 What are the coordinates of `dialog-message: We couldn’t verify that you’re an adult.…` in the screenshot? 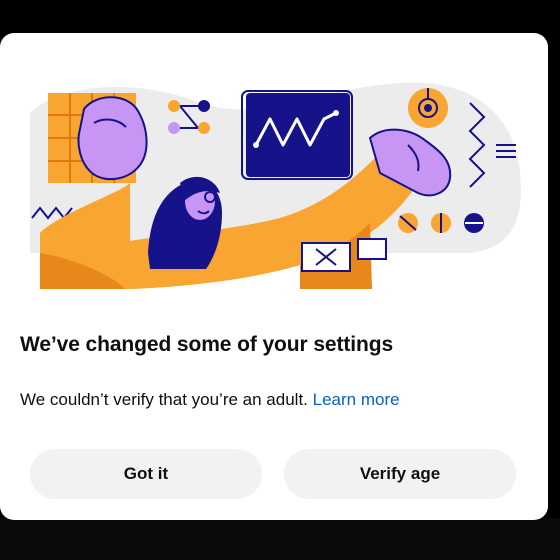 It's located at (210, 400).